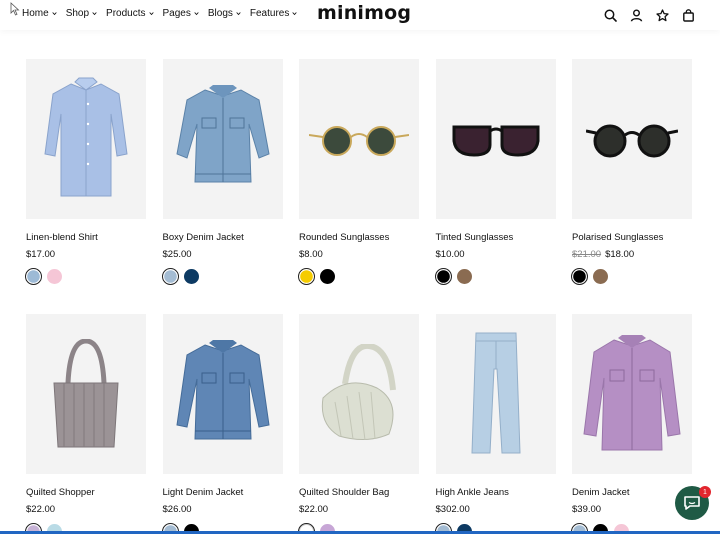 Image resolution: width=720 pixels, height=534 pixels. Describe the element at coordinates (223, 237) in the screenshot. I see `product-title: Boxy Denim Jacket` at that location.